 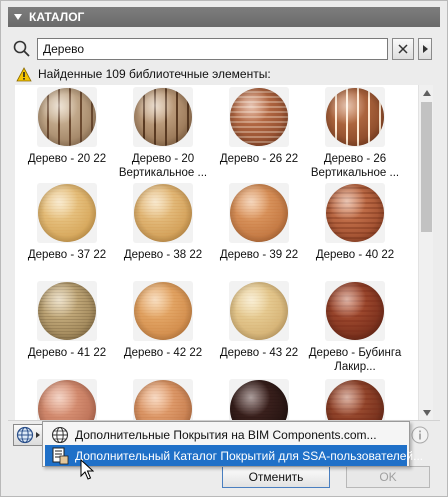 I want to click on search-options-button, so click(x=425, y=49).